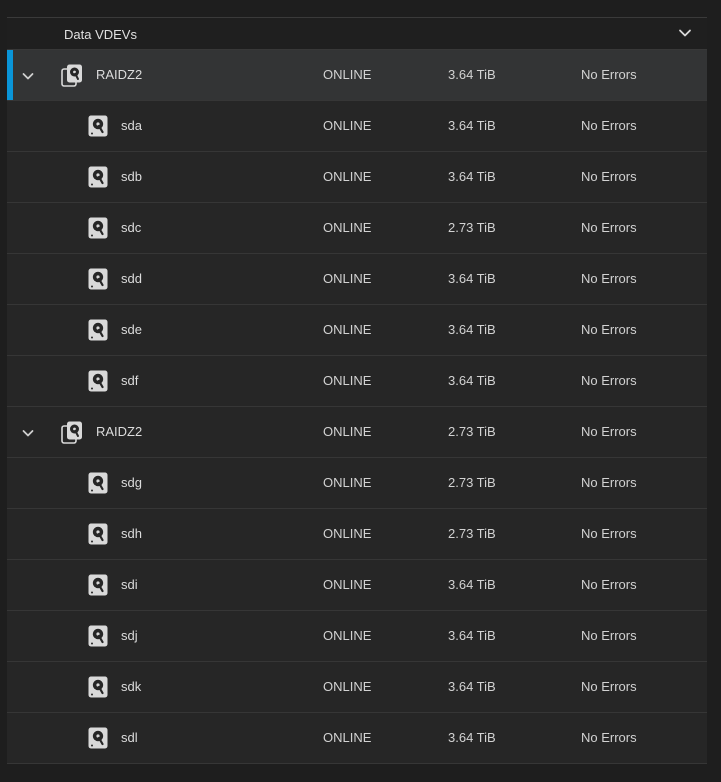  What do you see at coordinates (129, 737) in the screenshot?
I see `disk-name: sdl` at bounding box center [129, 737].